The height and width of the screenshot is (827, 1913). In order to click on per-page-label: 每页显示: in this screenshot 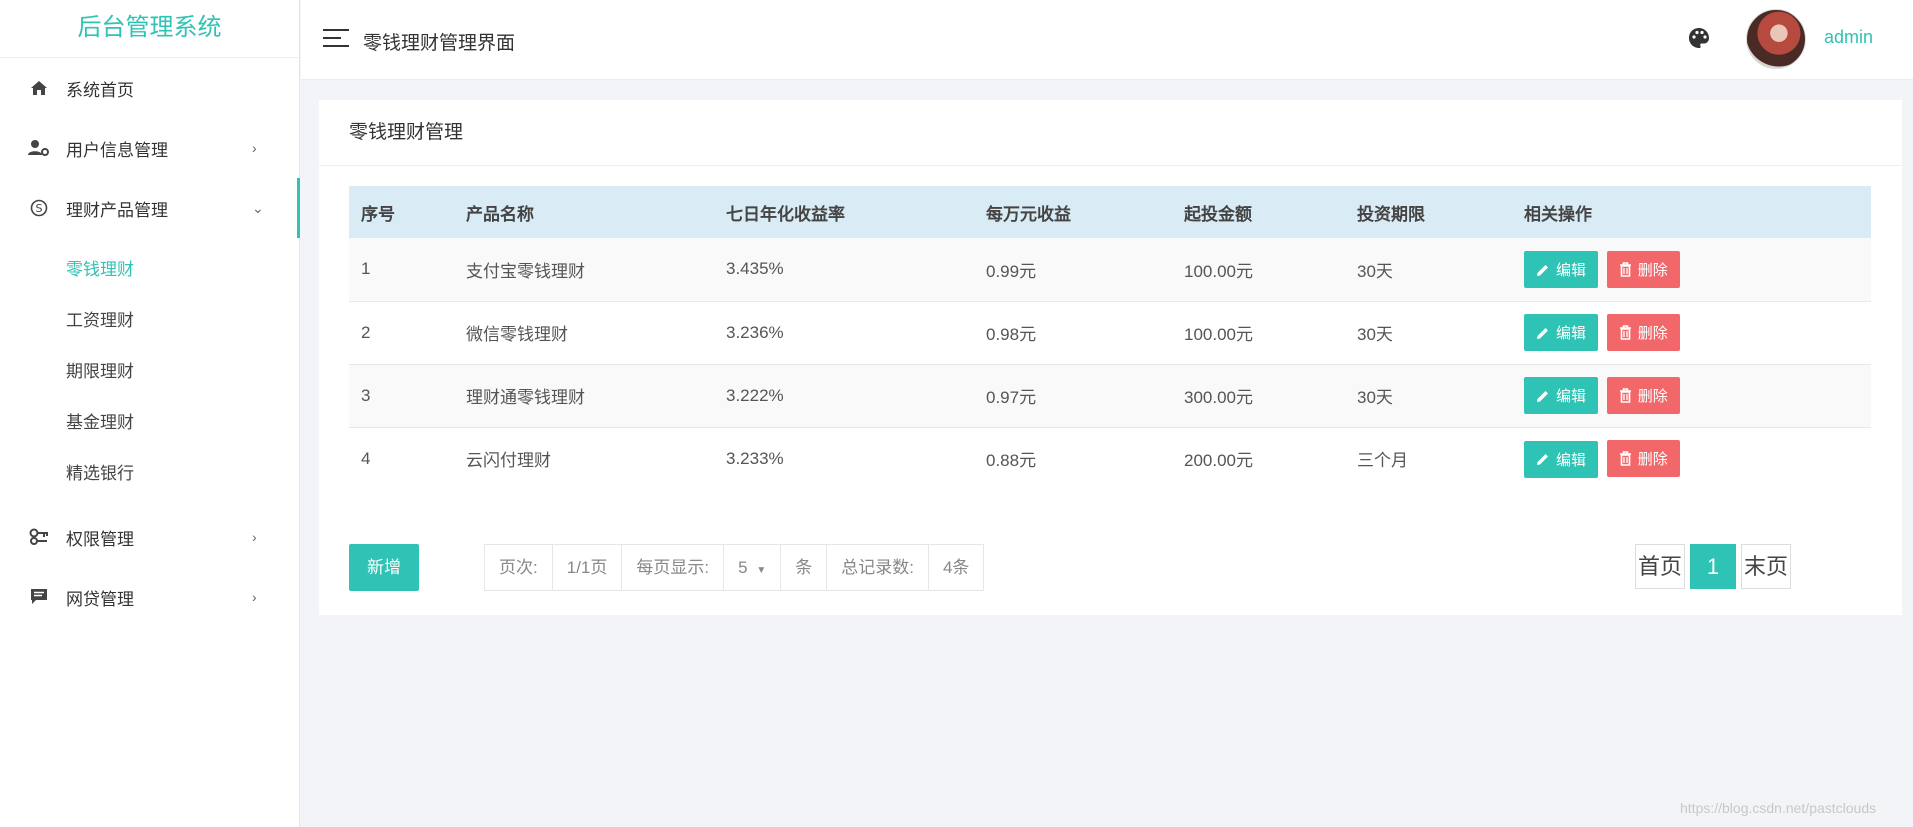, I will do `click(673, 567)`.